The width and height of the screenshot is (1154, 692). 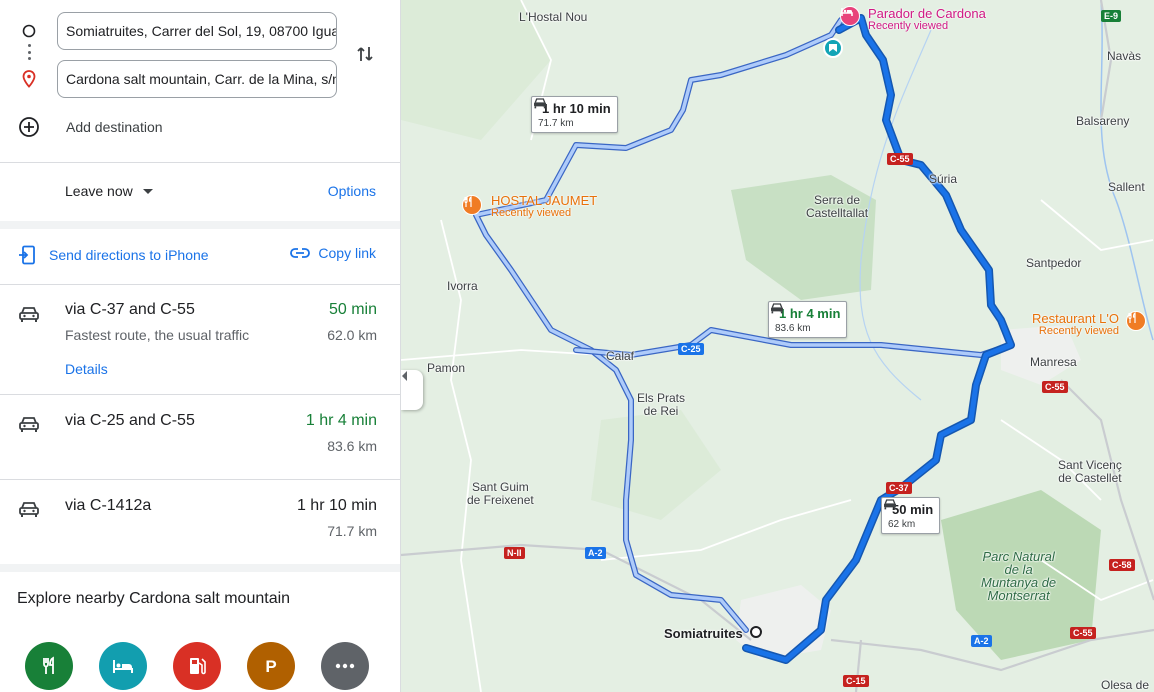 What do you see at coordinates (29, 127) in the screenshot?
I see `add-circle-icon` at bounding box center [29, 127].